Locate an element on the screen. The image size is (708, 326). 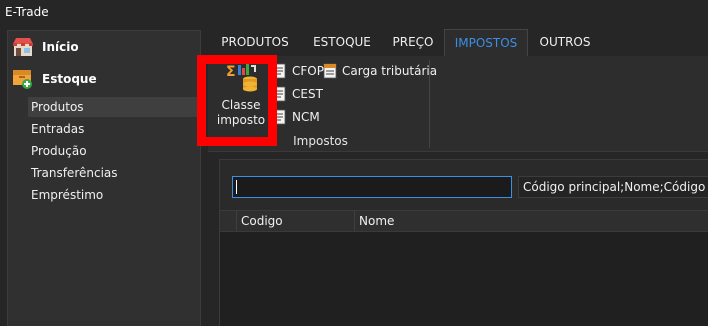
text-caret is located at coordinates (236, 187).